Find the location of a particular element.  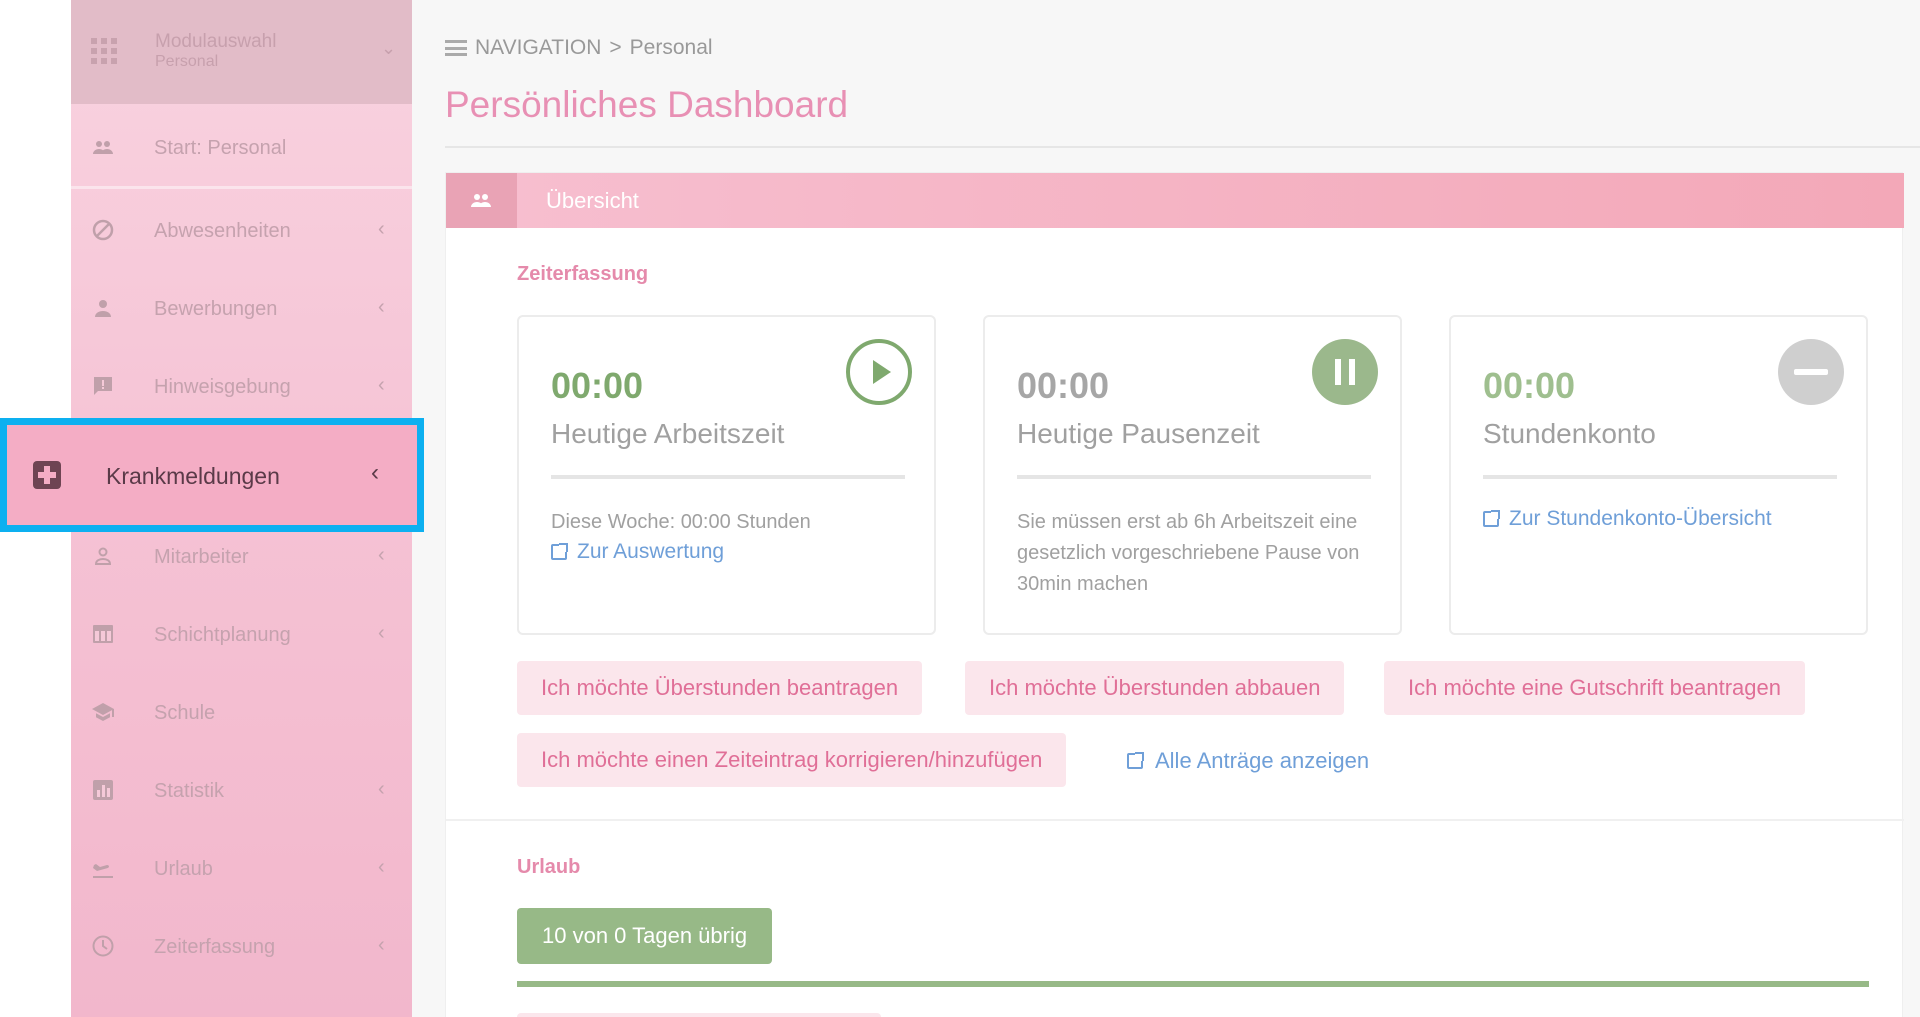

card-header: Übersicht is located at coordinates (1175, 200).